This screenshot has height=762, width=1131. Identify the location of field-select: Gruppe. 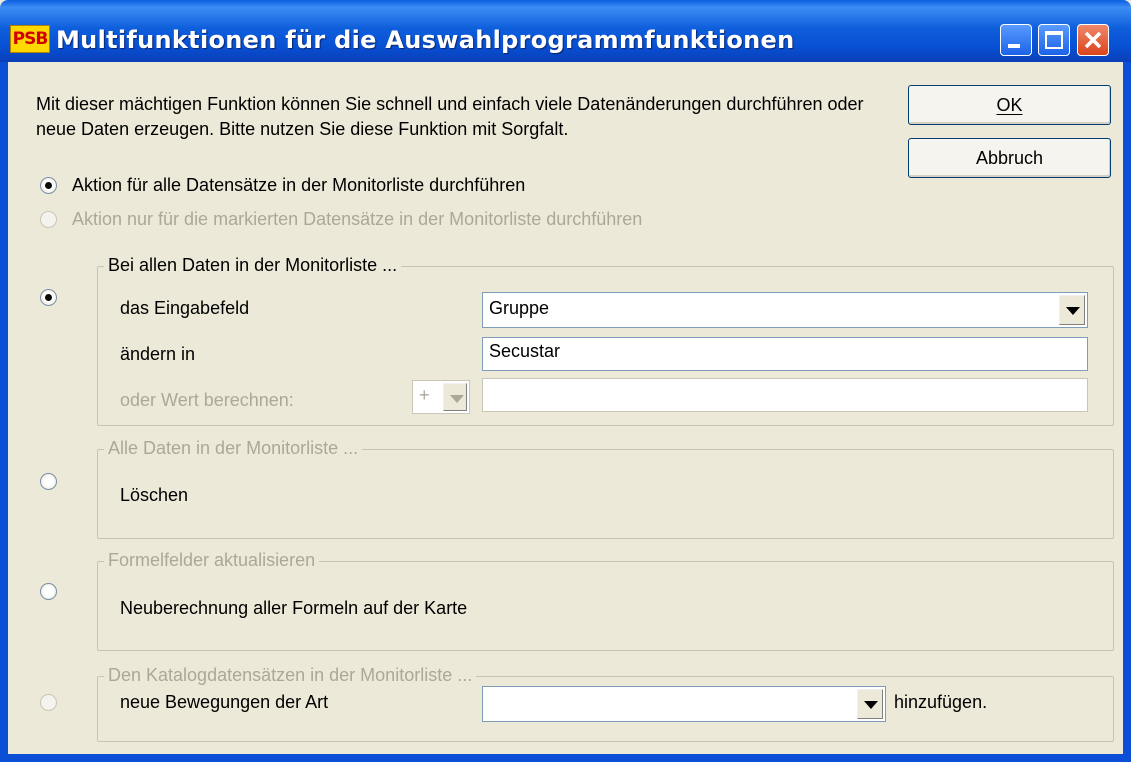
(785, 310).